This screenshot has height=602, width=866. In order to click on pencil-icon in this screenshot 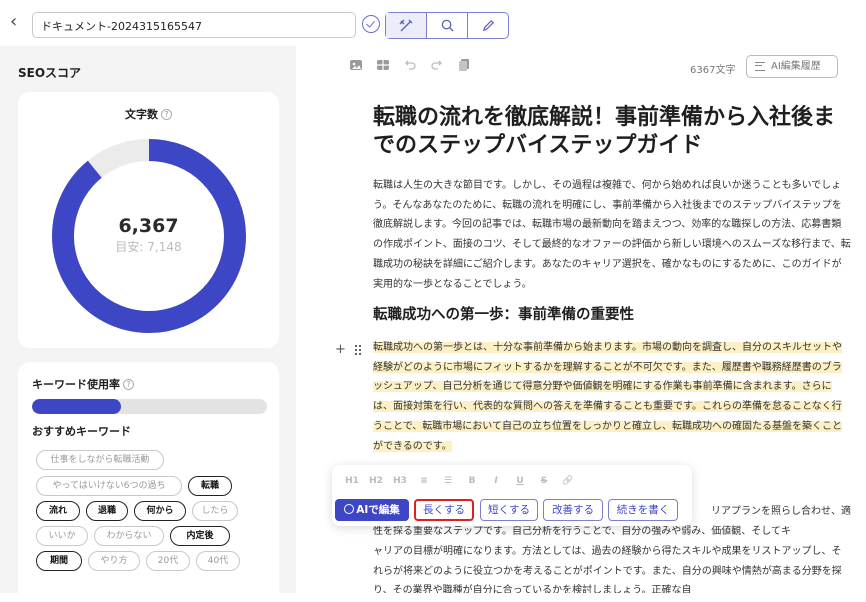, I will do `click(488, 25)`.